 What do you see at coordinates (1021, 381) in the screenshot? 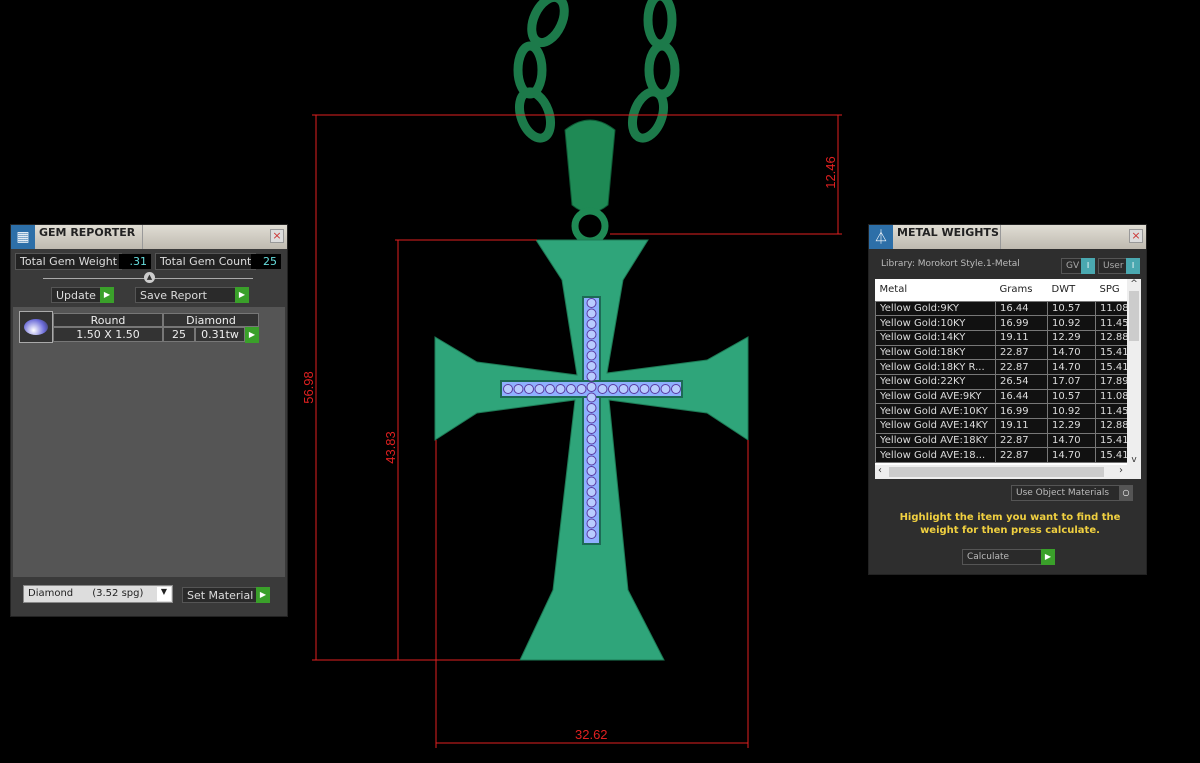
I see `table-cell: 26.54` at bounding box center [1021, 381].